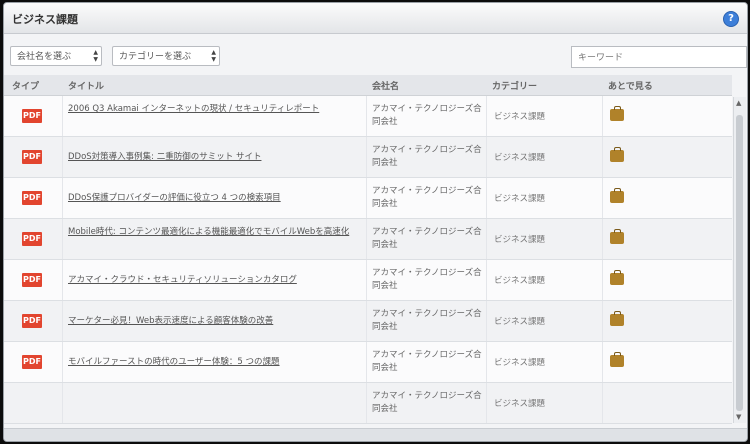 The height and width of the screenshot is (444, 750). What do you see at coordinates (375, 434) in the screenshot?
I see `horizontal-scrollbar` at bounding box center [375, 434].